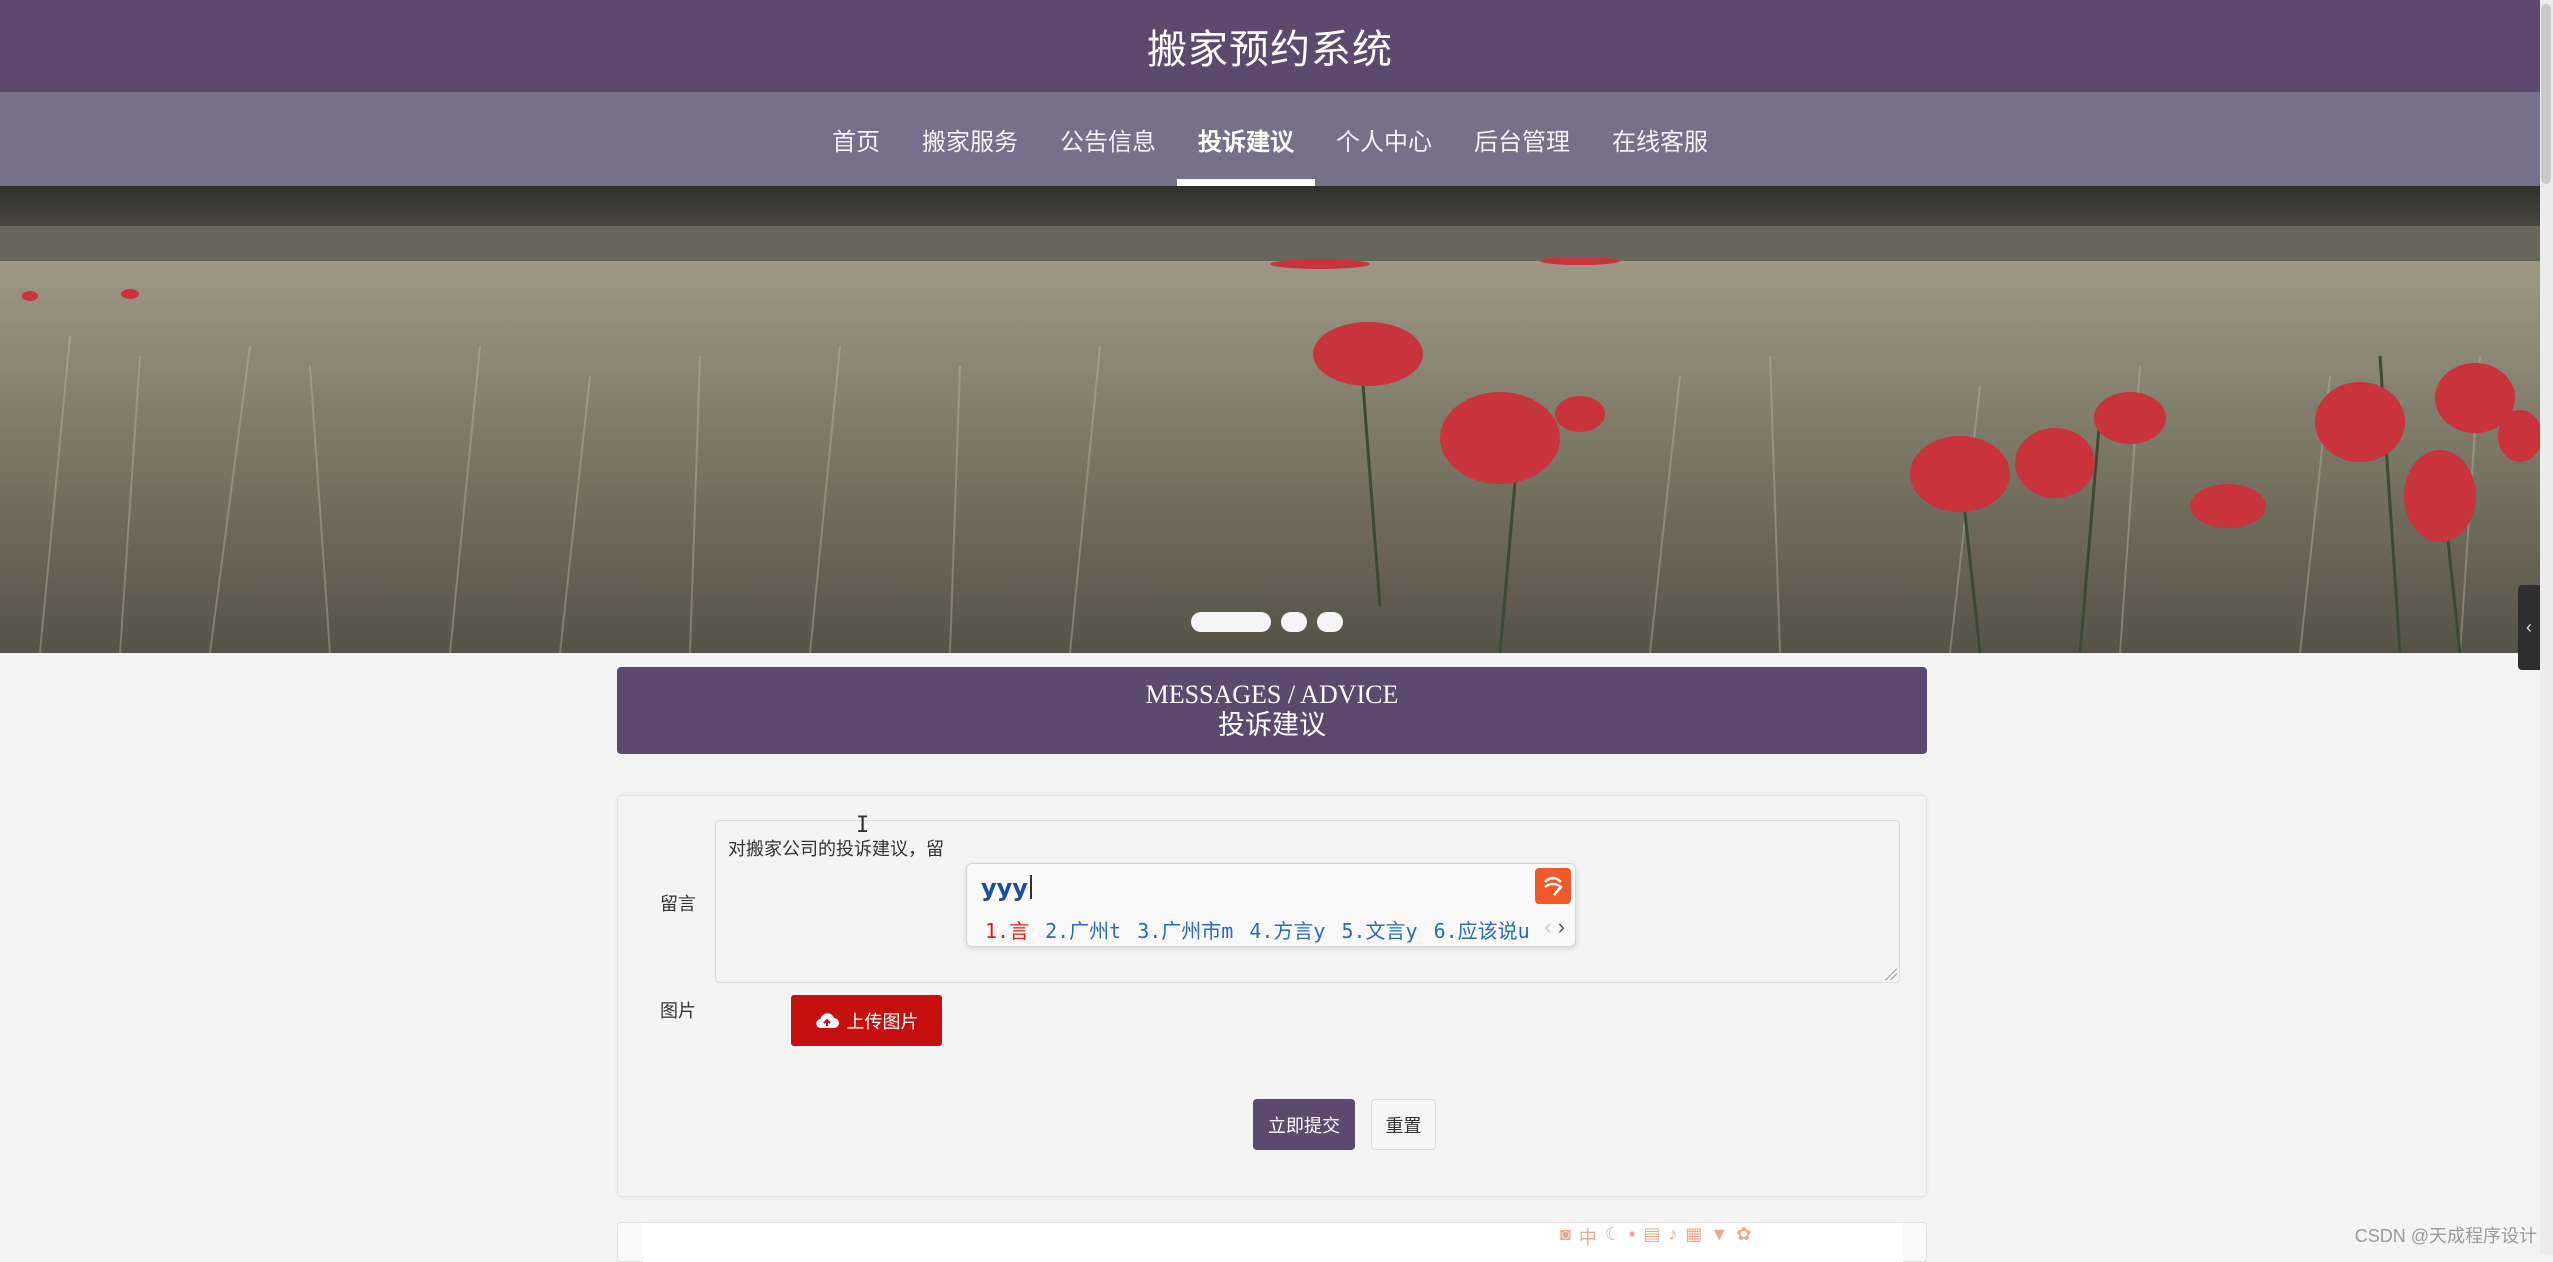 Image resolution: width=2553 pixels, height=1262 pixels. Describe the element at coordinates (1651, 1237) in the screenshot. I see `keyboard-icon: ▤` at that location.